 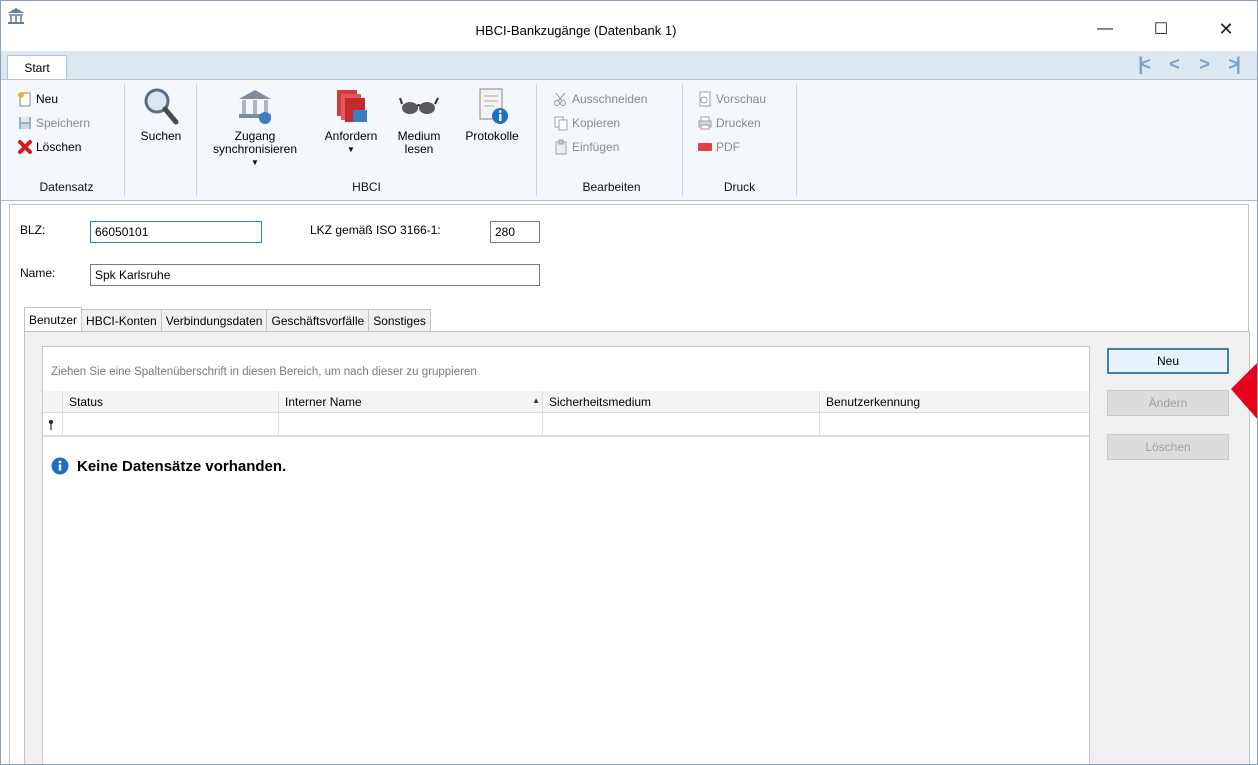 I want to click on log-info-icon, so click(x=493, y=106).